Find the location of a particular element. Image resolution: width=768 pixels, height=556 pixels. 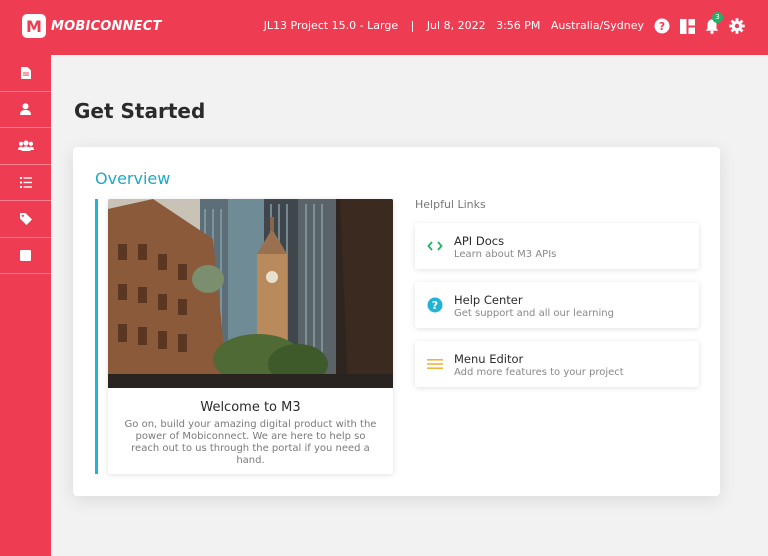

city-photo is located at coordinates (250, 293).